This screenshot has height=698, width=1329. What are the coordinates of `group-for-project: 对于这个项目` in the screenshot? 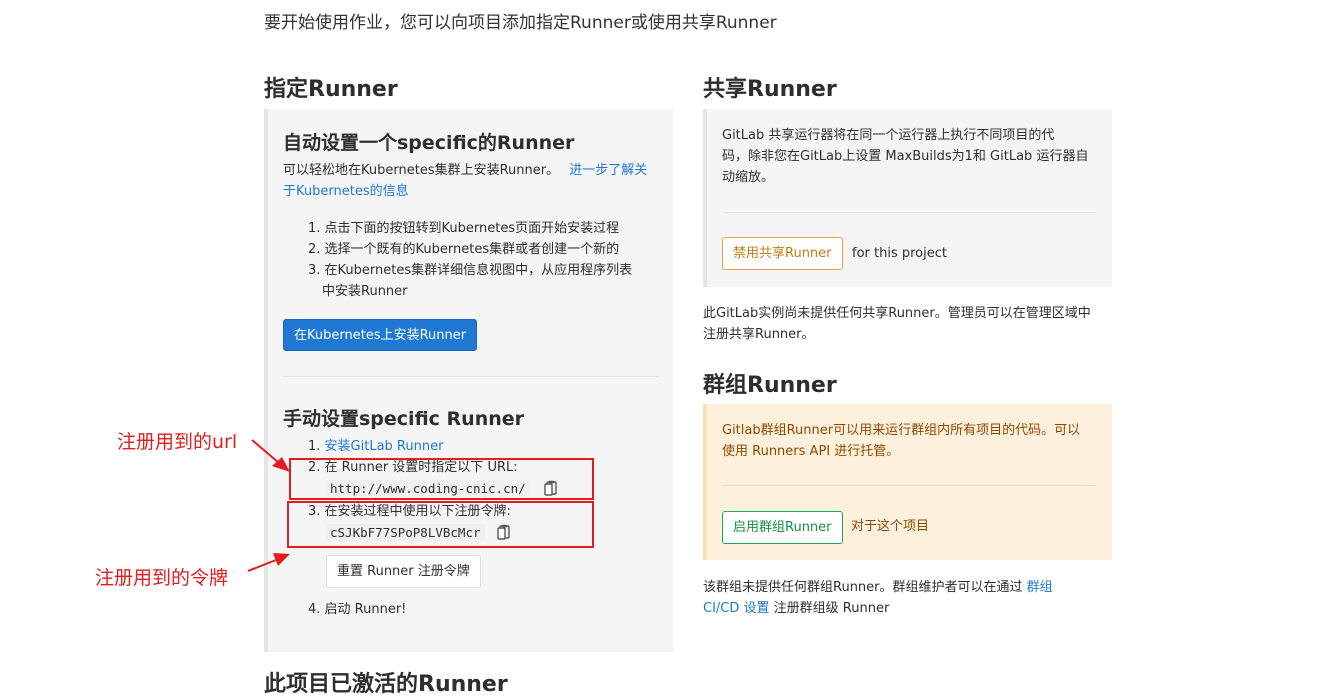 It's located at (890, 526).